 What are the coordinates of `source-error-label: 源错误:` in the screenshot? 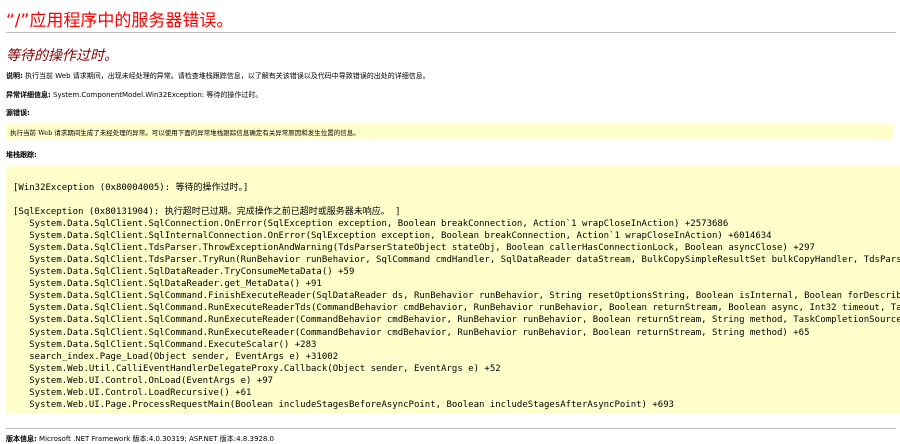 It's located at (18, 113).